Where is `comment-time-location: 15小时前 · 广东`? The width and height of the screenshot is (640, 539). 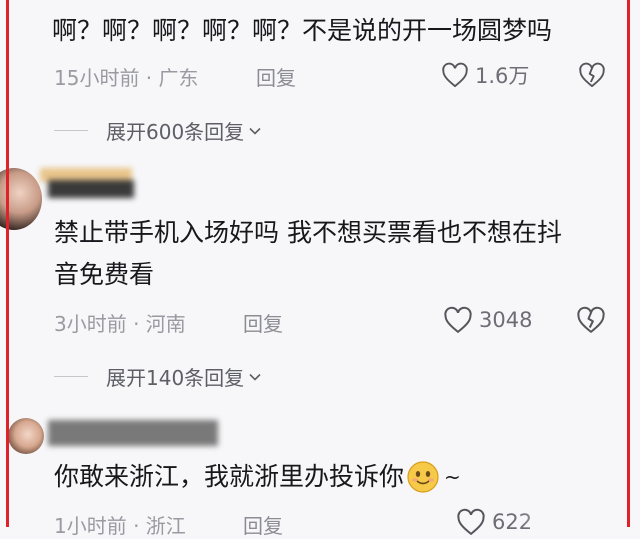
comment-time-location: 15小时前 · 广东 is located at coordinates (126, 78).